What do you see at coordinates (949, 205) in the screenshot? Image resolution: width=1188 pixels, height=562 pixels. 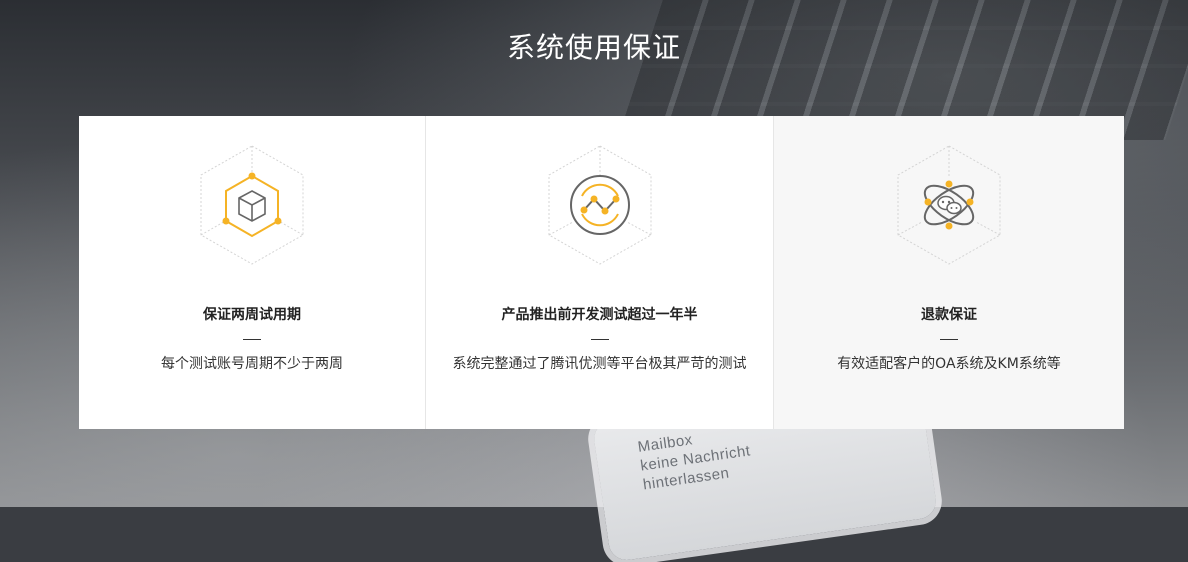 I see `chat-orbit-icon` at bounding box center [949, 205].